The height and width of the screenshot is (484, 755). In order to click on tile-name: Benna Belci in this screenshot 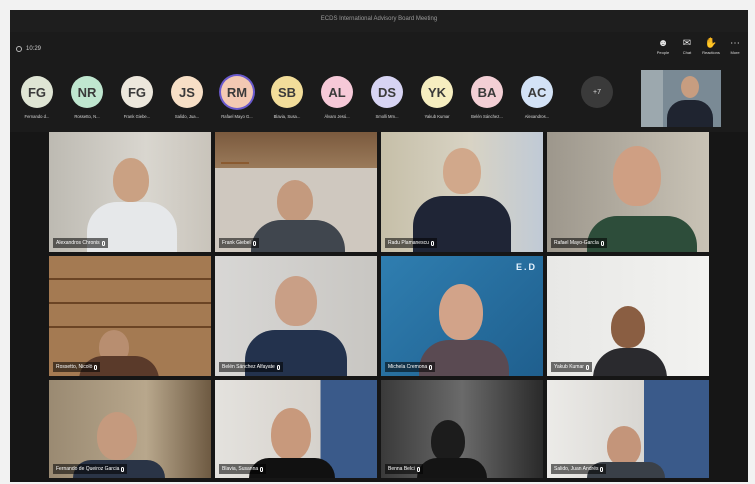, I will do `click(401, 469)`.